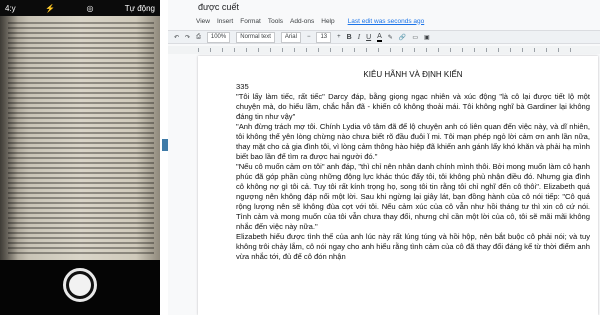 Image resolution: width=600 pixels, height=315 pixels. Describe the element at coordinates (368, 37) in the screenshot. I see `underline-button: U` at that location.